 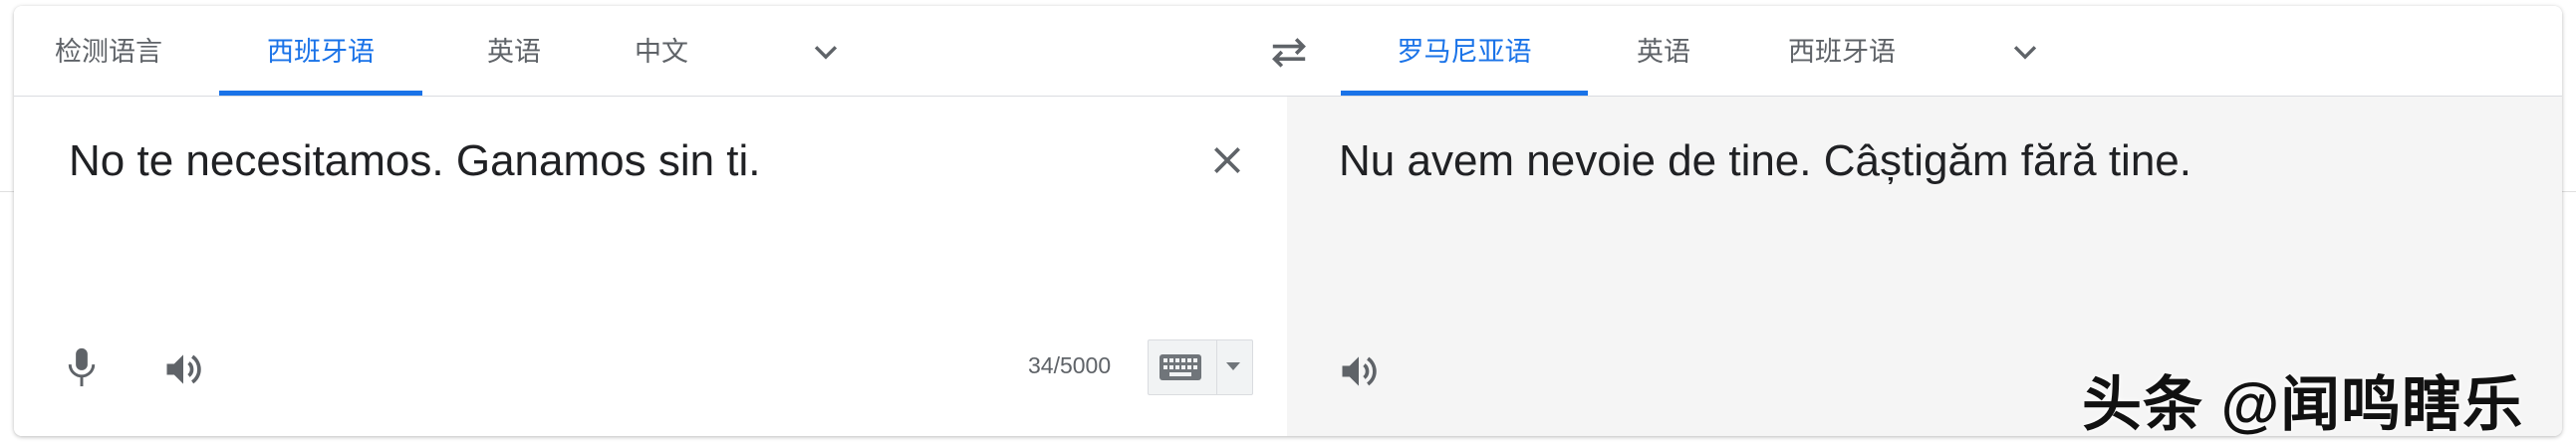 I want to click on tab-source-english: 英语, so click(x=514, y=51).